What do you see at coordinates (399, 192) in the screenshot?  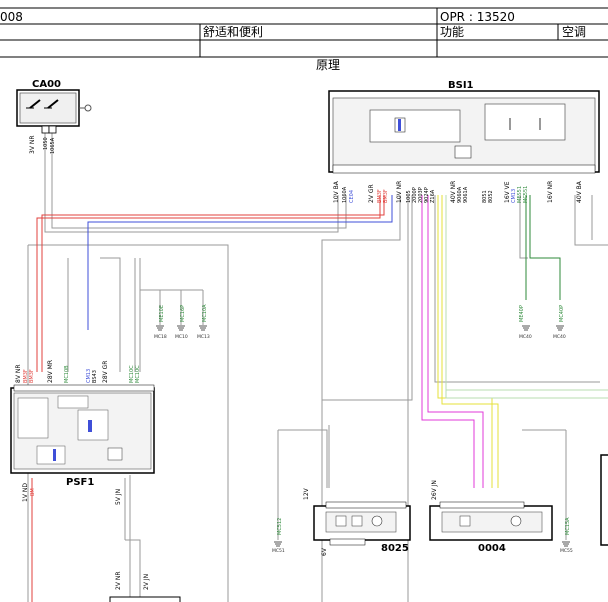 I see `bsi-conn-3: 10V NR` at bounding box center [399, 192].